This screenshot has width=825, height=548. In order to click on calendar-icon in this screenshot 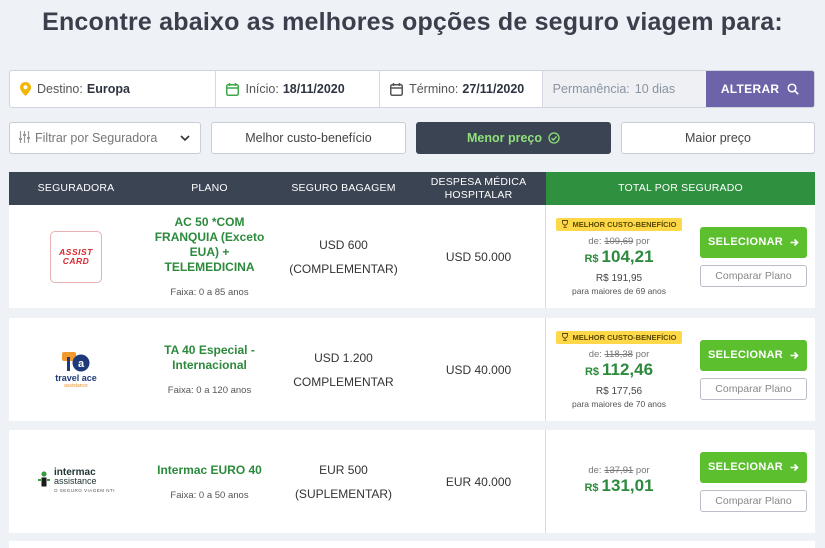, I will do `click(397, 89)`.